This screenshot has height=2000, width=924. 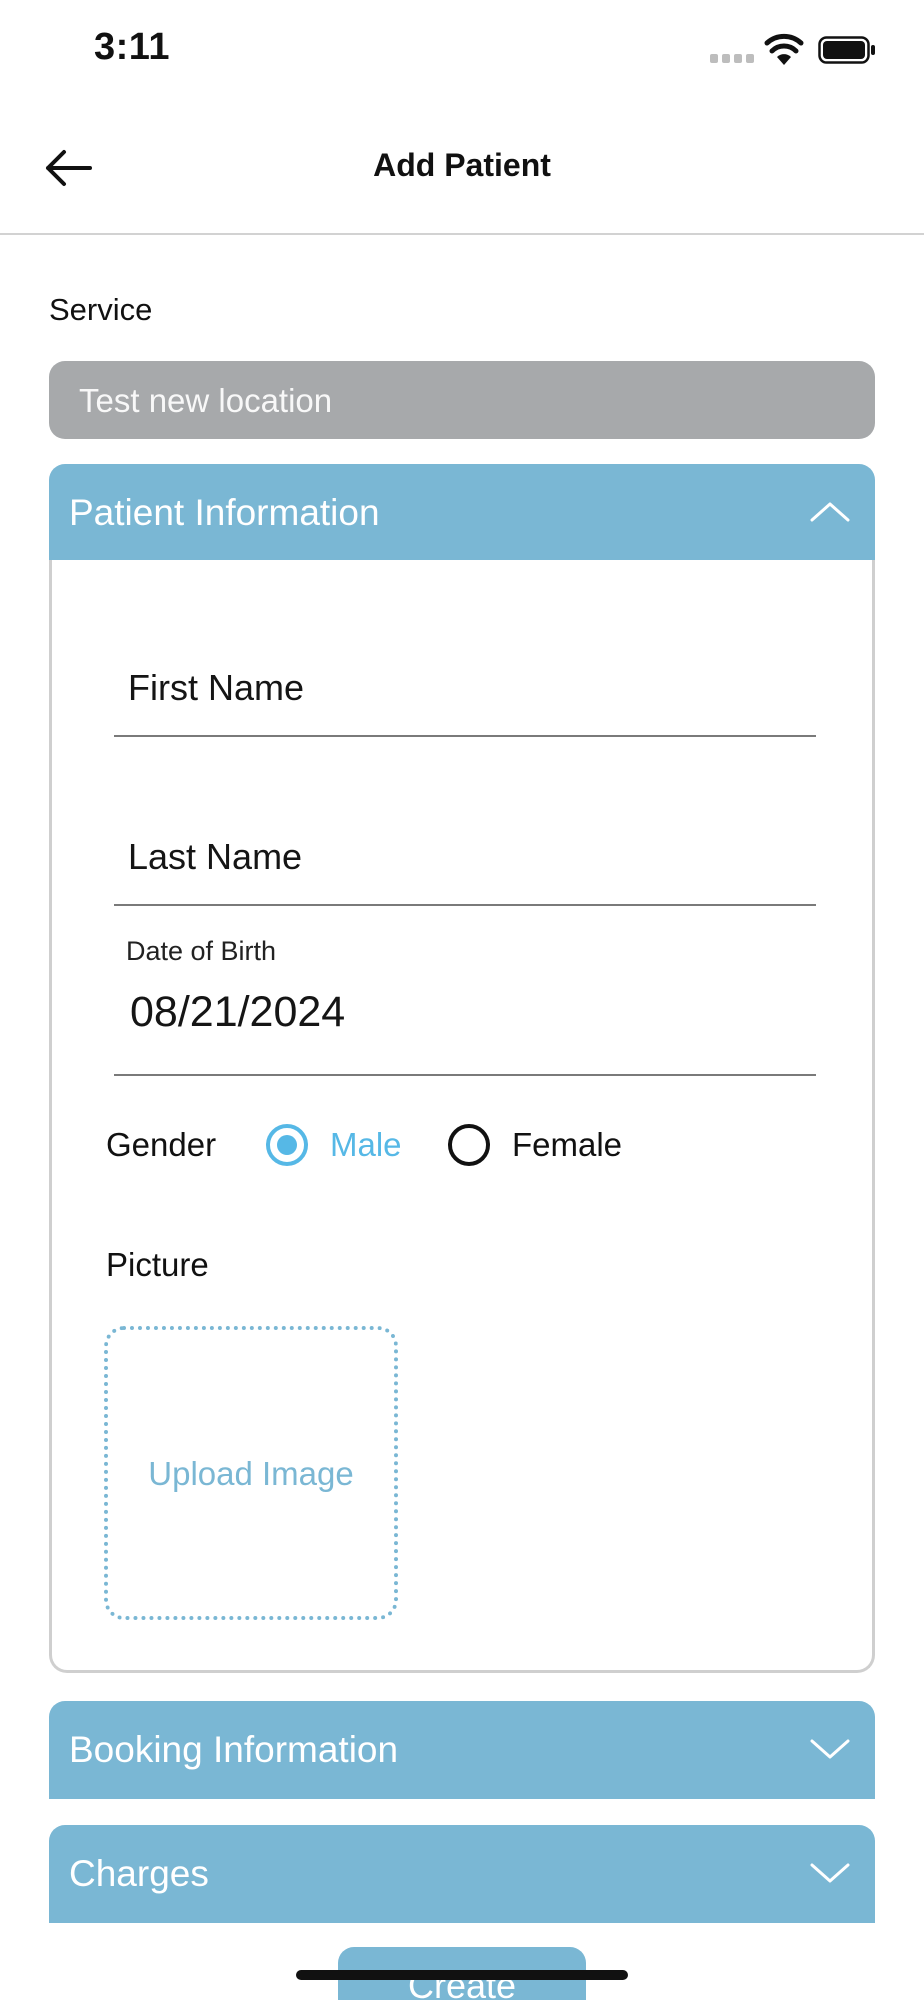 I want to click on navigation-bar: Add Patient, so click(x=462, y=167).